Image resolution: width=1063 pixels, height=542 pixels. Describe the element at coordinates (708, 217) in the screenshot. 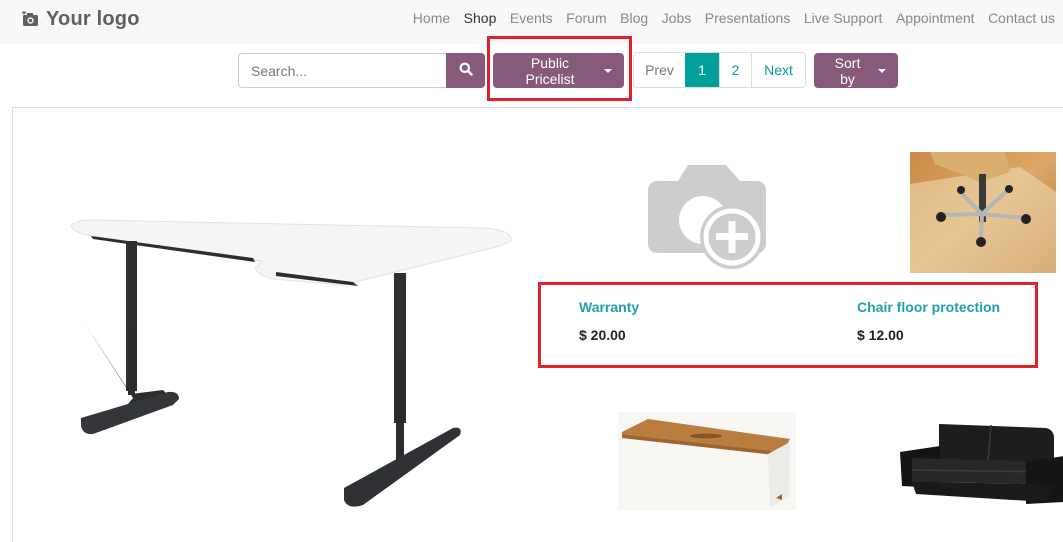

I see `placeholder-camera-image` at that location.